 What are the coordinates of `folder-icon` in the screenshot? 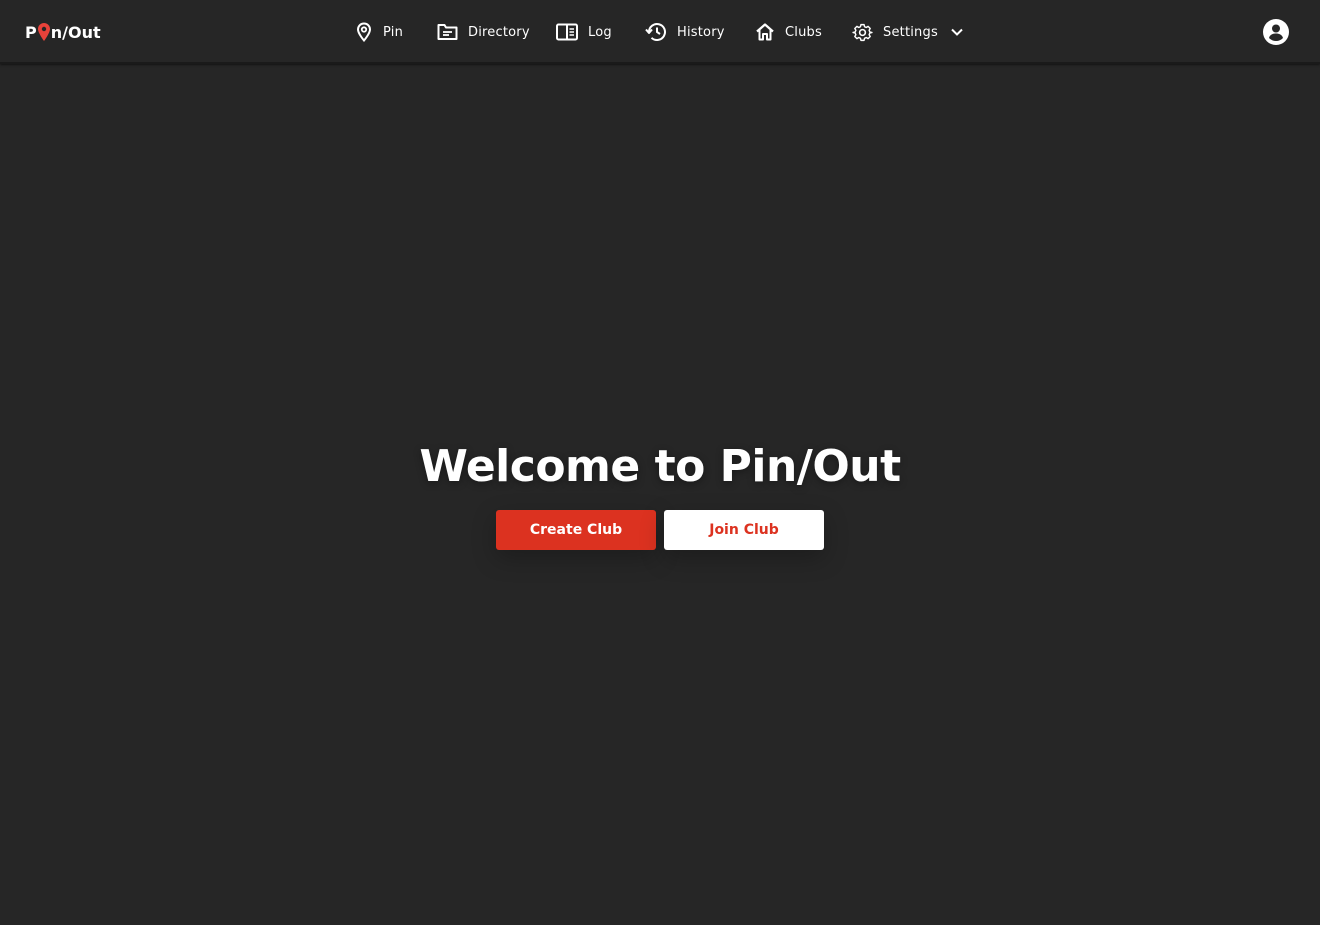 It's located at (447, 32).